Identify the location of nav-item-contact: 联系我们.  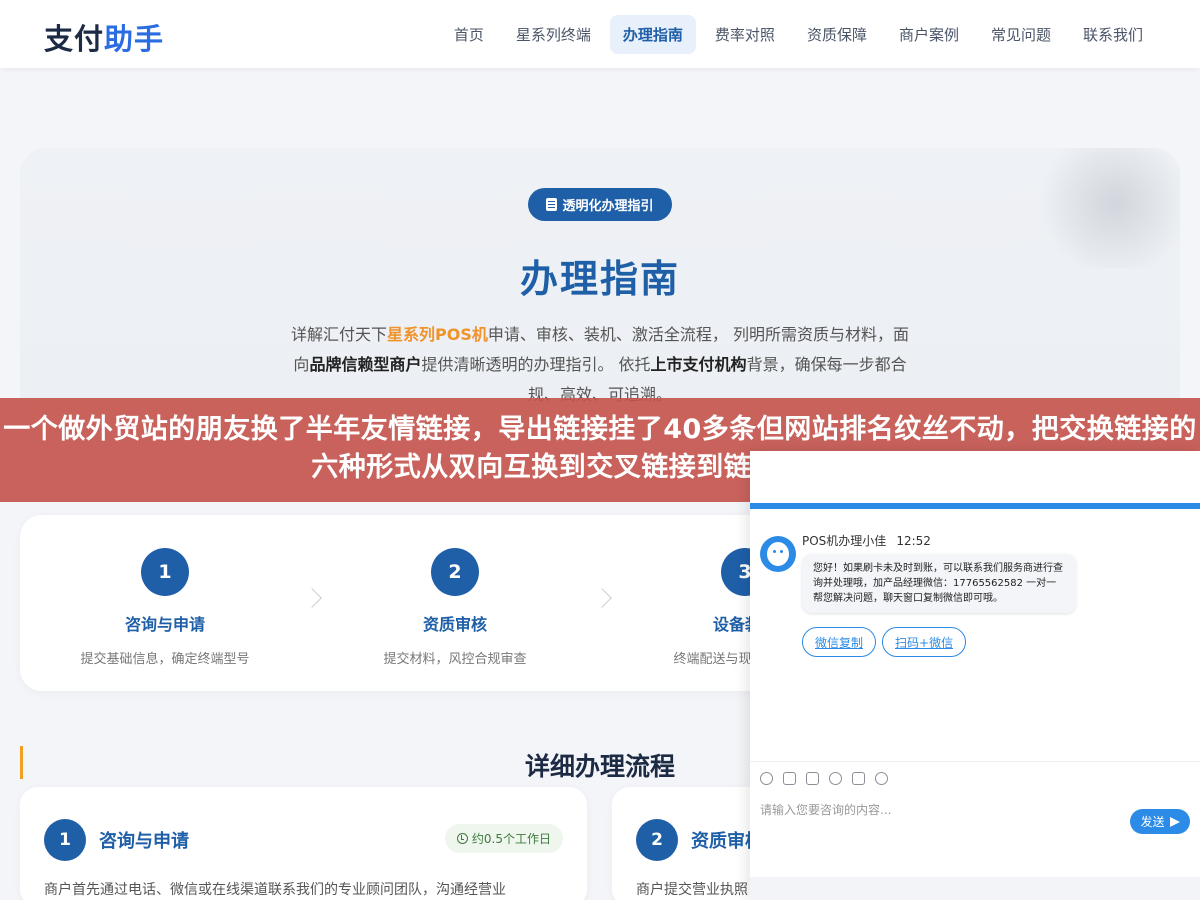
(1113, 34).